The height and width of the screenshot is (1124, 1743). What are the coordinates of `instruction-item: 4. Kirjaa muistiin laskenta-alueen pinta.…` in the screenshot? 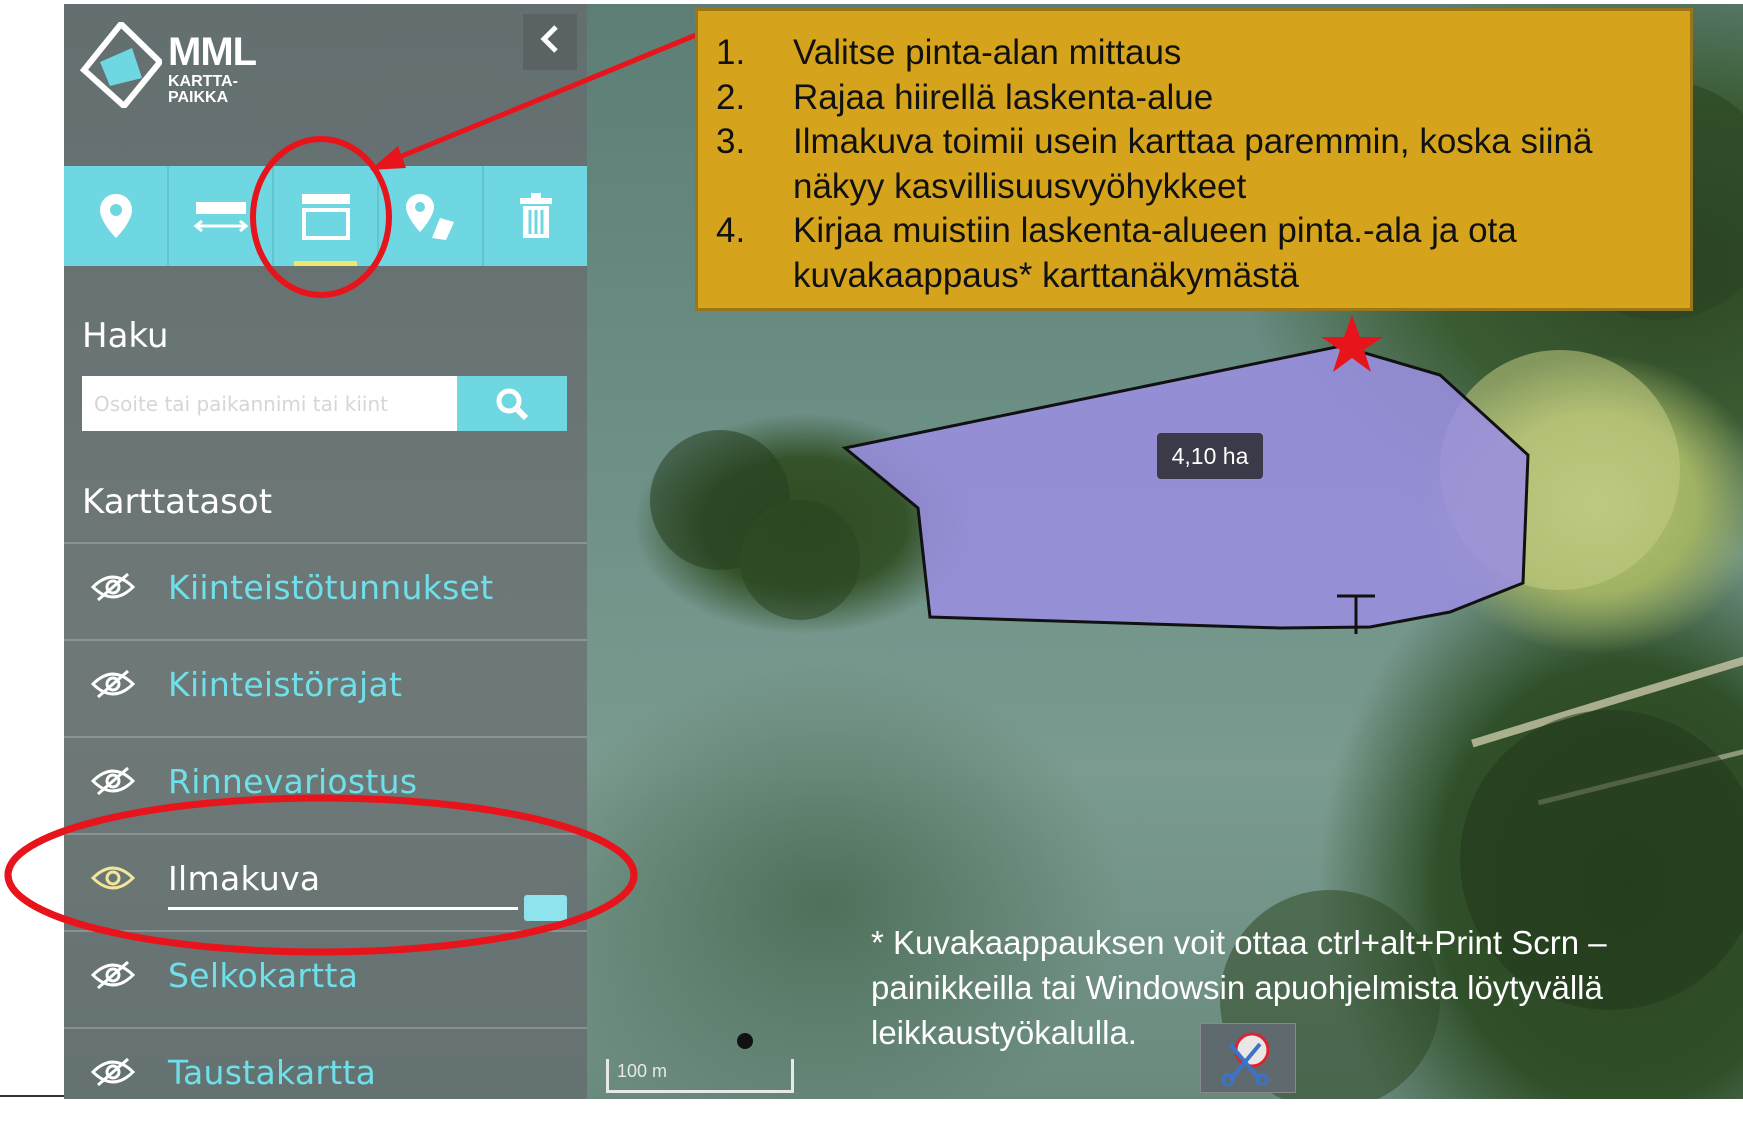 It's located at (1116, 253).